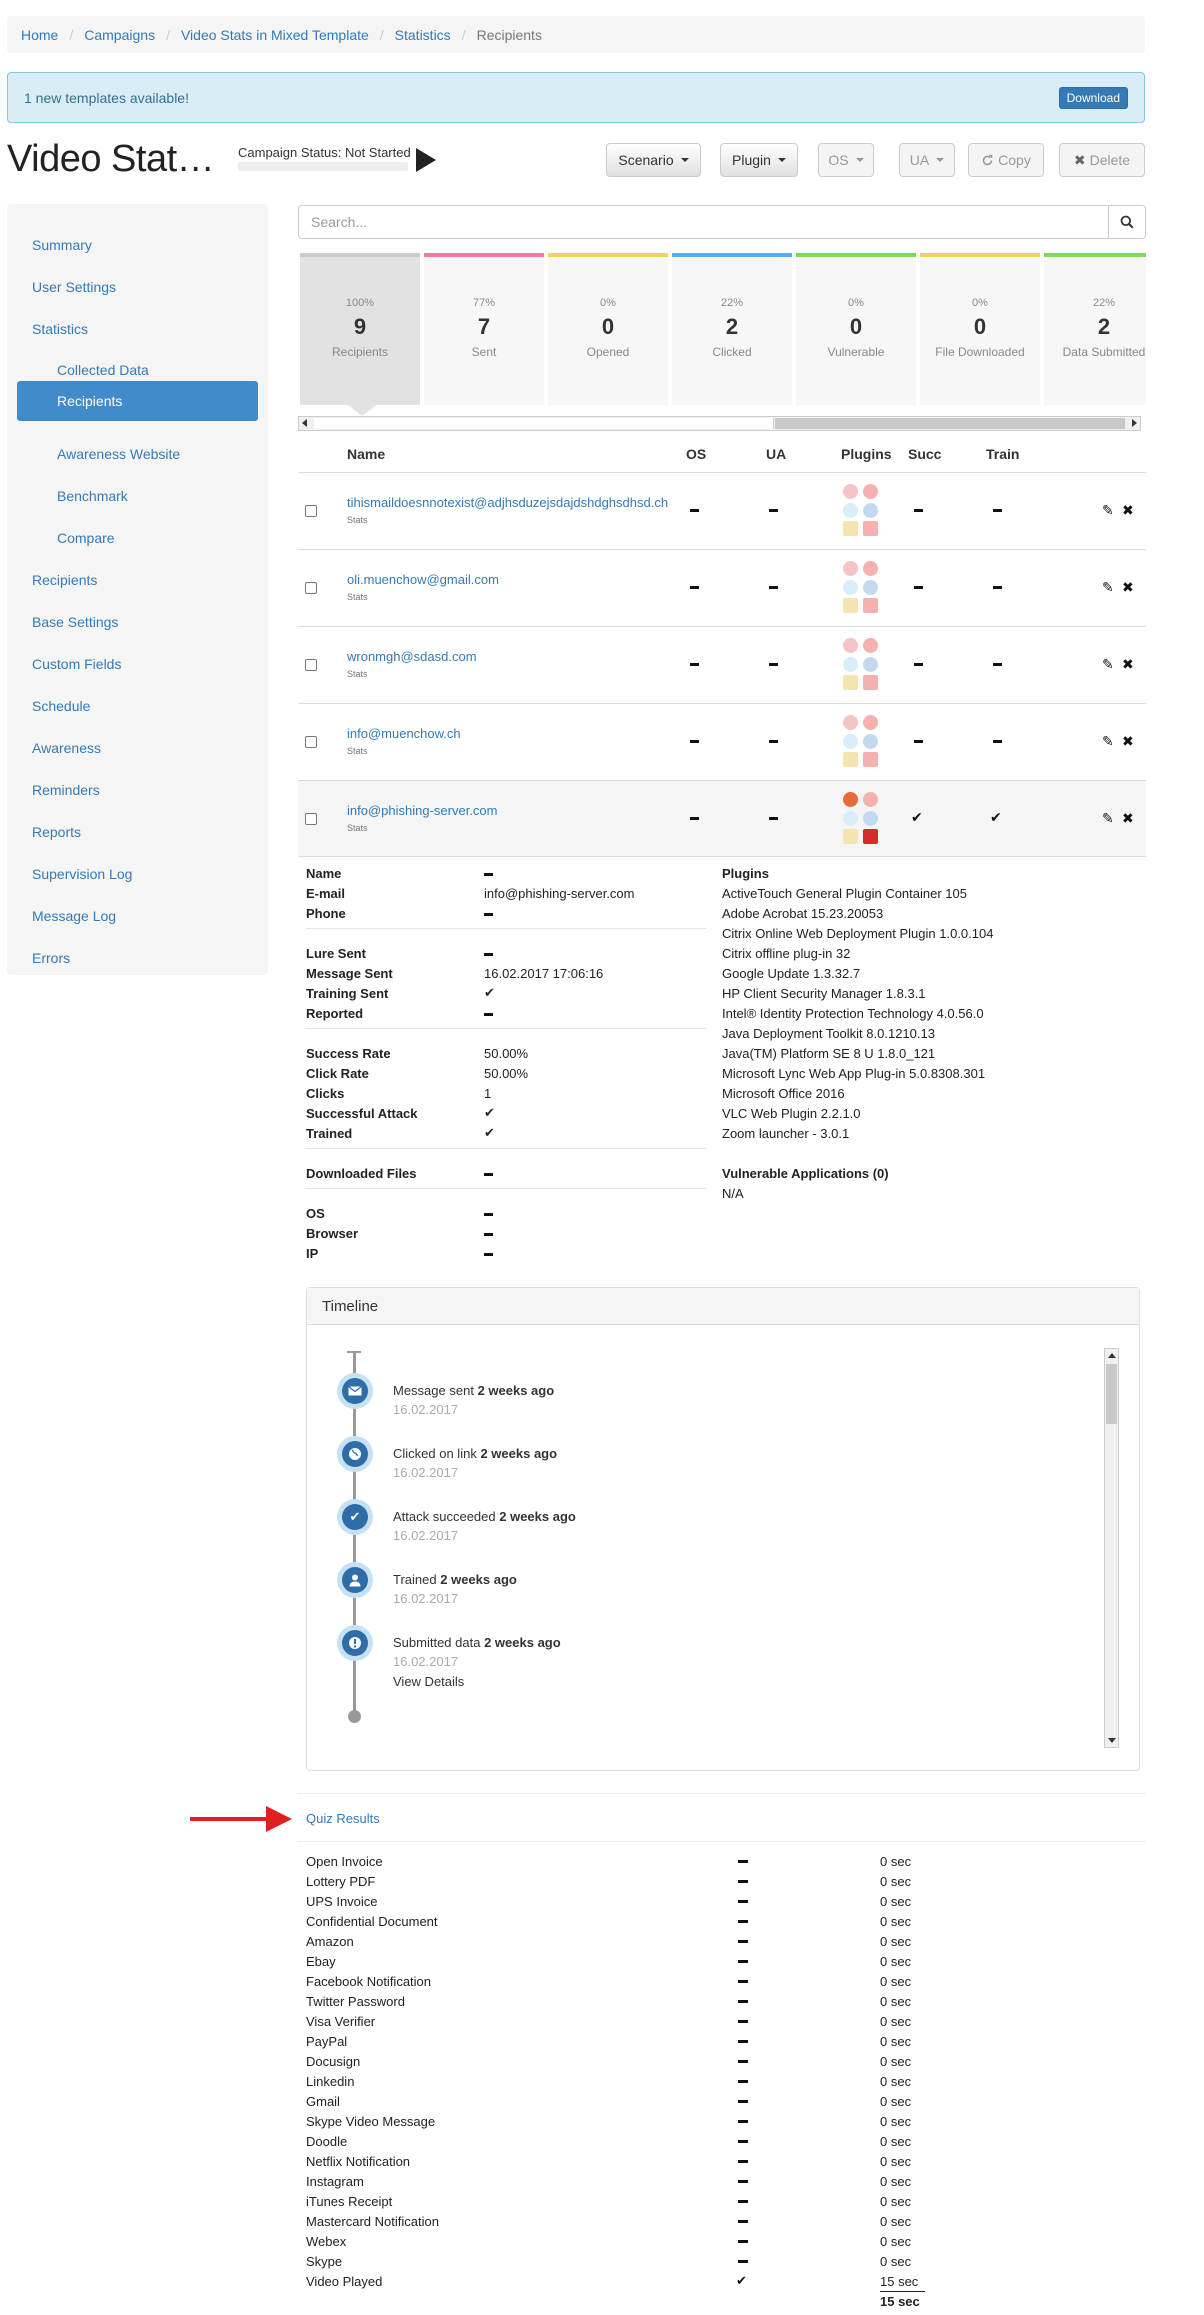 This screenshot has height=2315, width=1204. Describe the element at coordinates (850, 605) in the screenshot. I see `media-player-icon` at that location.